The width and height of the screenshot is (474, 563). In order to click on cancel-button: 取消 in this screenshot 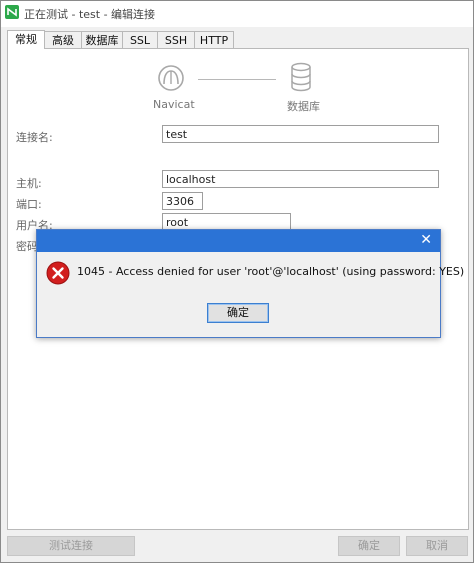, I will do `click(437, 546)`.